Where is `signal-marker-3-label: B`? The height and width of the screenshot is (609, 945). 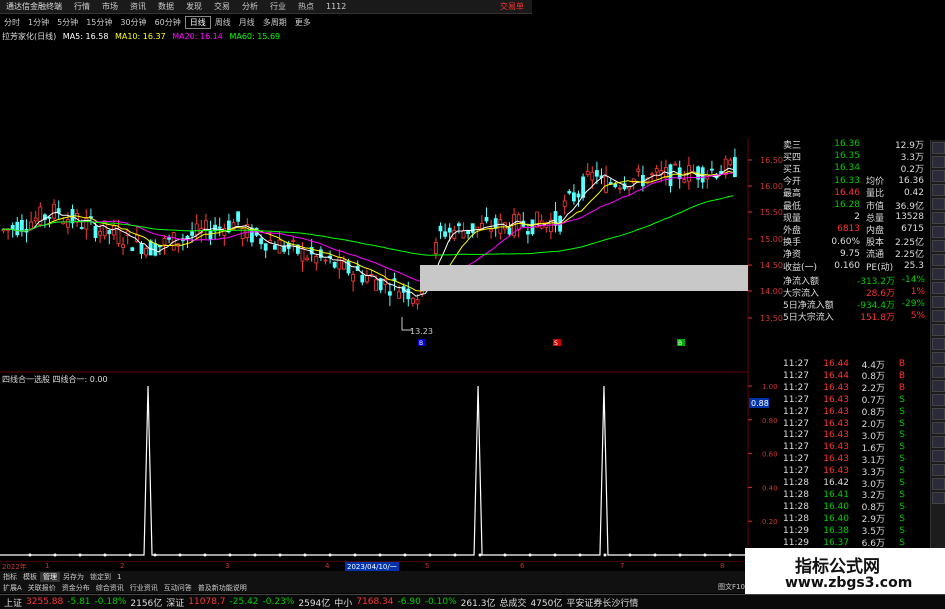
signal-marker-3-label: B is located at coordinates (680, 343).